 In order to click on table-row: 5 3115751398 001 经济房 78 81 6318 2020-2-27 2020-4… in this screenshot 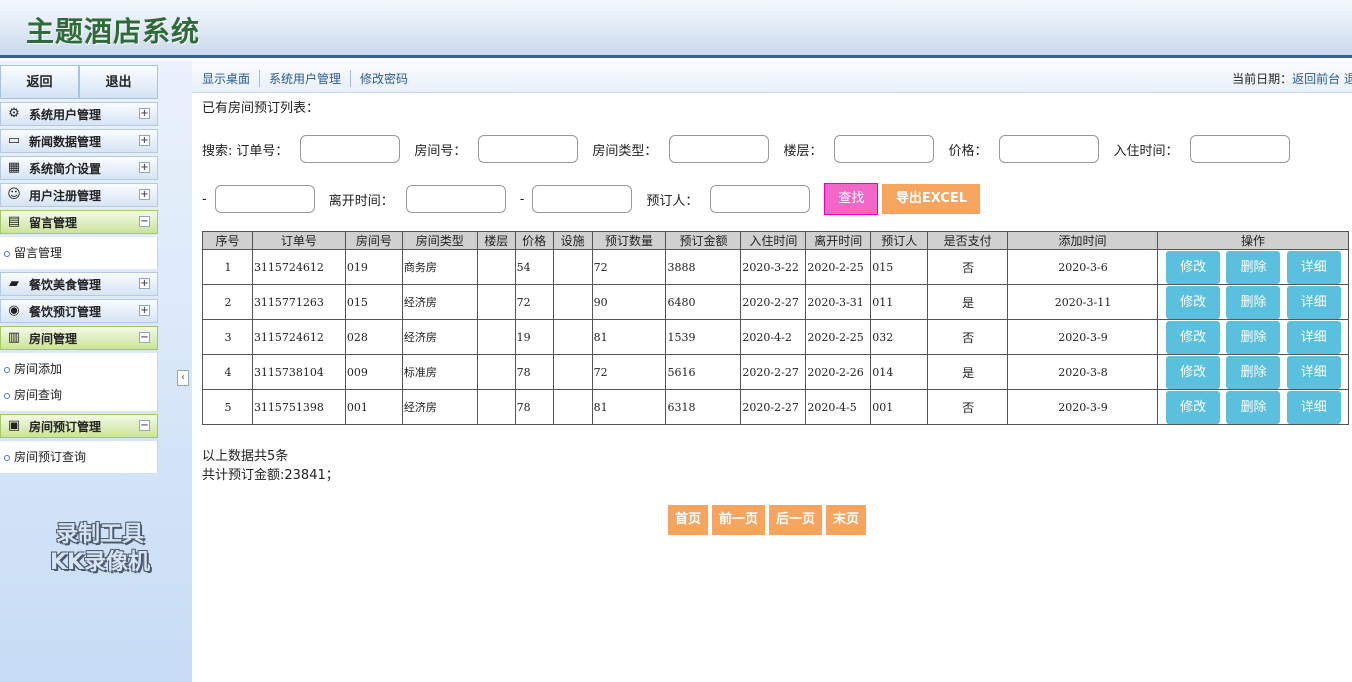, I will do `click(776, 407)`.